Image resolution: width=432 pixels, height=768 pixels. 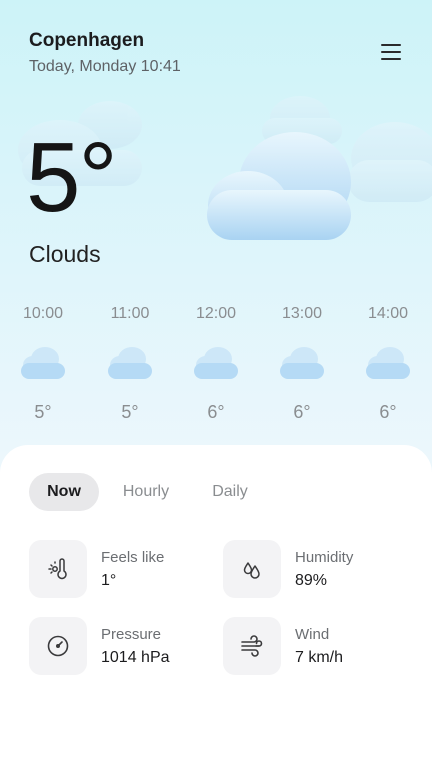 I want to click on gauge-icon, so click(x=58, y=646).